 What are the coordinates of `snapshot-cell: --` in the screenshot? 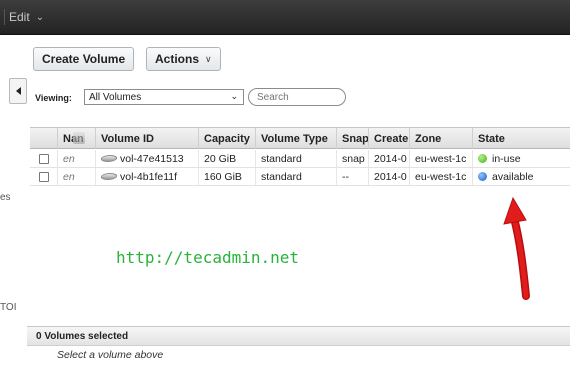 It's located at (353, 176).